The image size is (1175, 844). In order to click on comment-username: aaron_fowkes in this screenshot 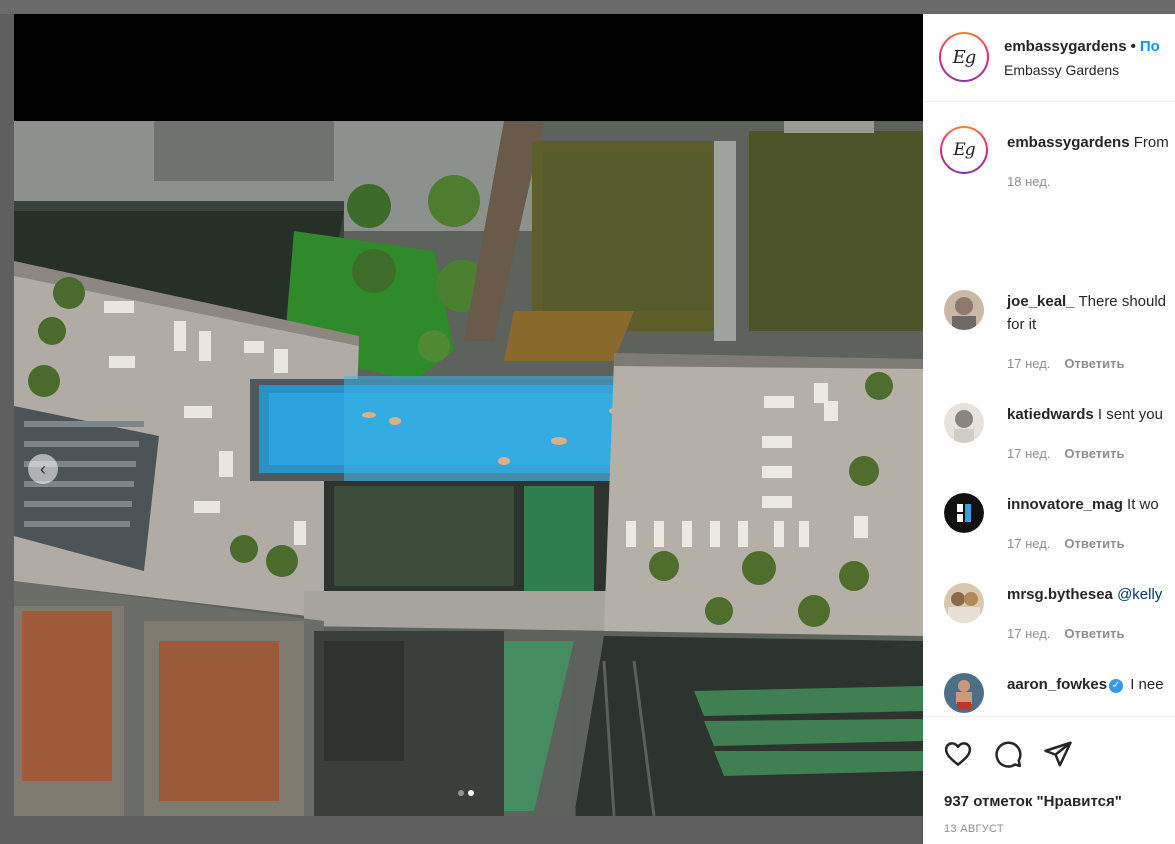, I will do `click(1057, 684)`.